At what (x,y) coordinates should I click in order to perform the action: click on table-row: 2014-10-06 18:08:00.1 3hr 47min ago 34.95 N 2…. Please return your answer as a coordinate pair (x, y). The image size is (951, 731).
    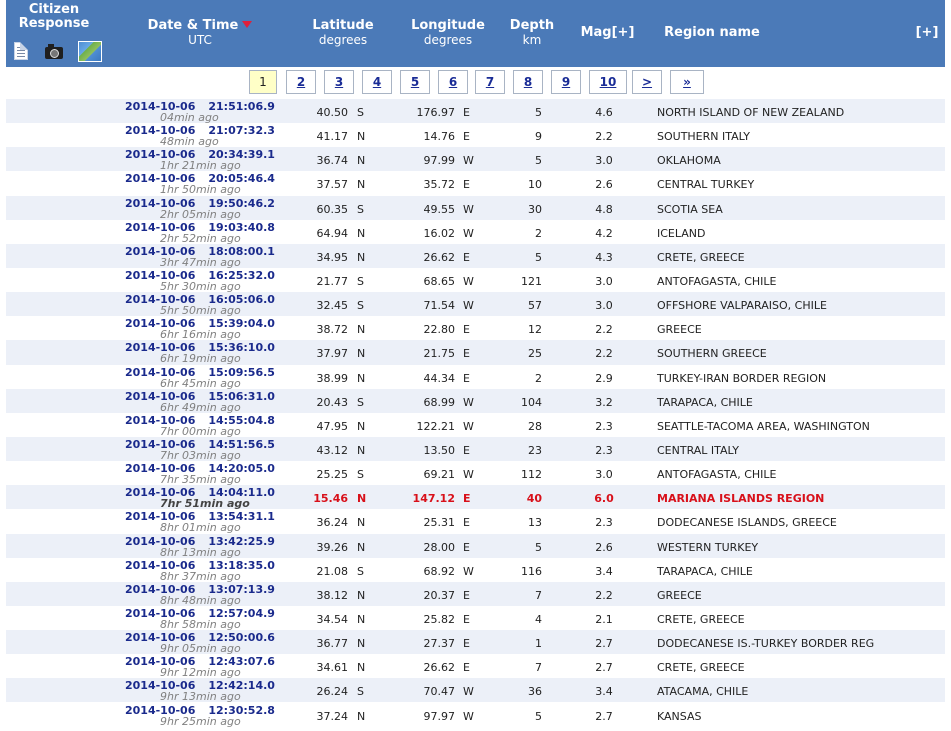
    Looking at the image, I should click on (475, 256).